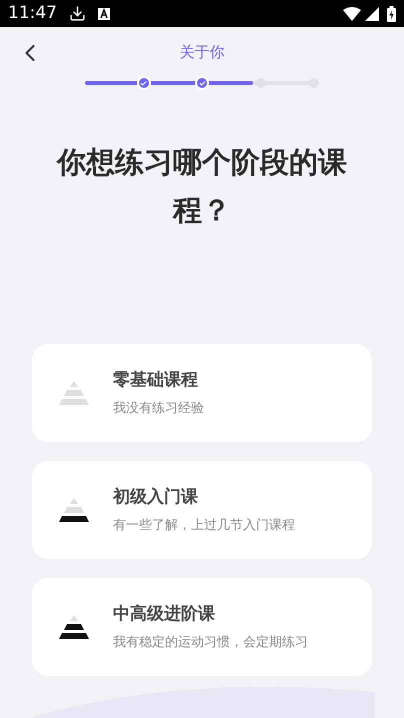 Image resolution: width=404 pixels, height=718 pixels. What do you see at coordinates (32, 13) in the screenshot?
I see `status-time: 11:47` at bounding box center [32, 13].